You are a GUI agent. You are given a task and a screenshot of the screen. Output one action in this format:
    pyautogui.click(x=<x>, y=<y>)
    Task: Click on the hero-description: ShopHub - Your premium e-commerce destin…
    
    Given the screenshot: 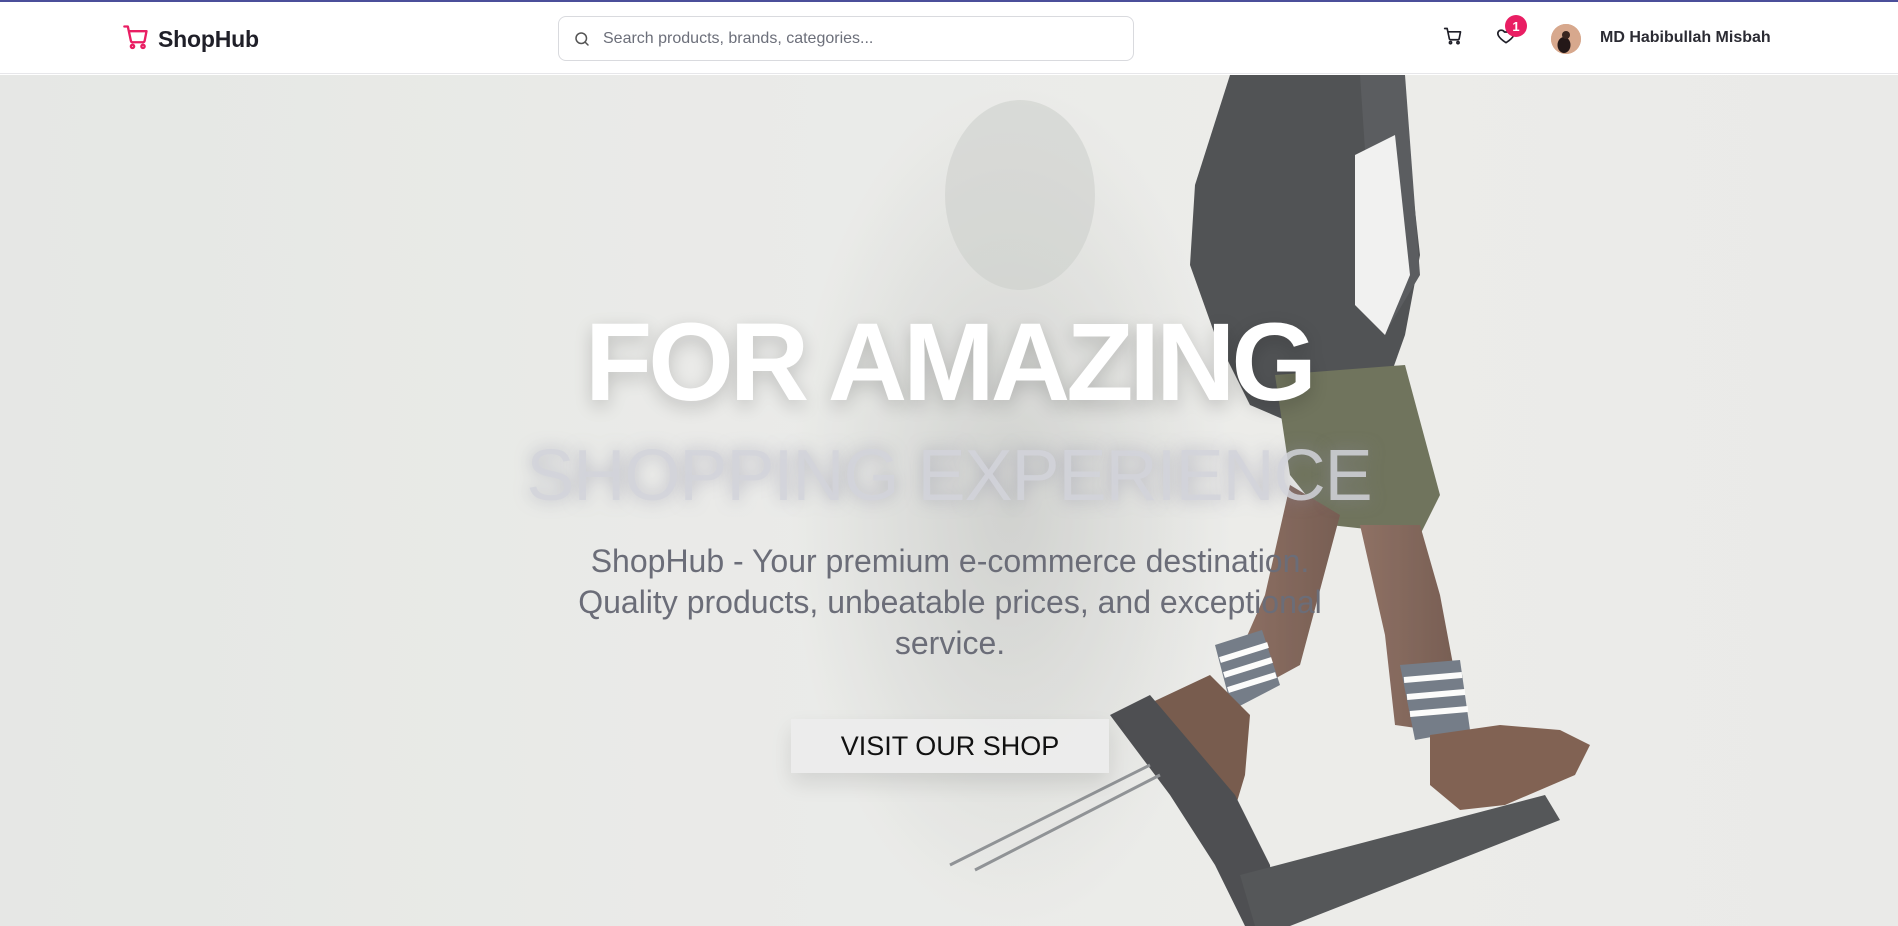 What is the action you would take?
    pyautogui.click(x=950, y=602)
    